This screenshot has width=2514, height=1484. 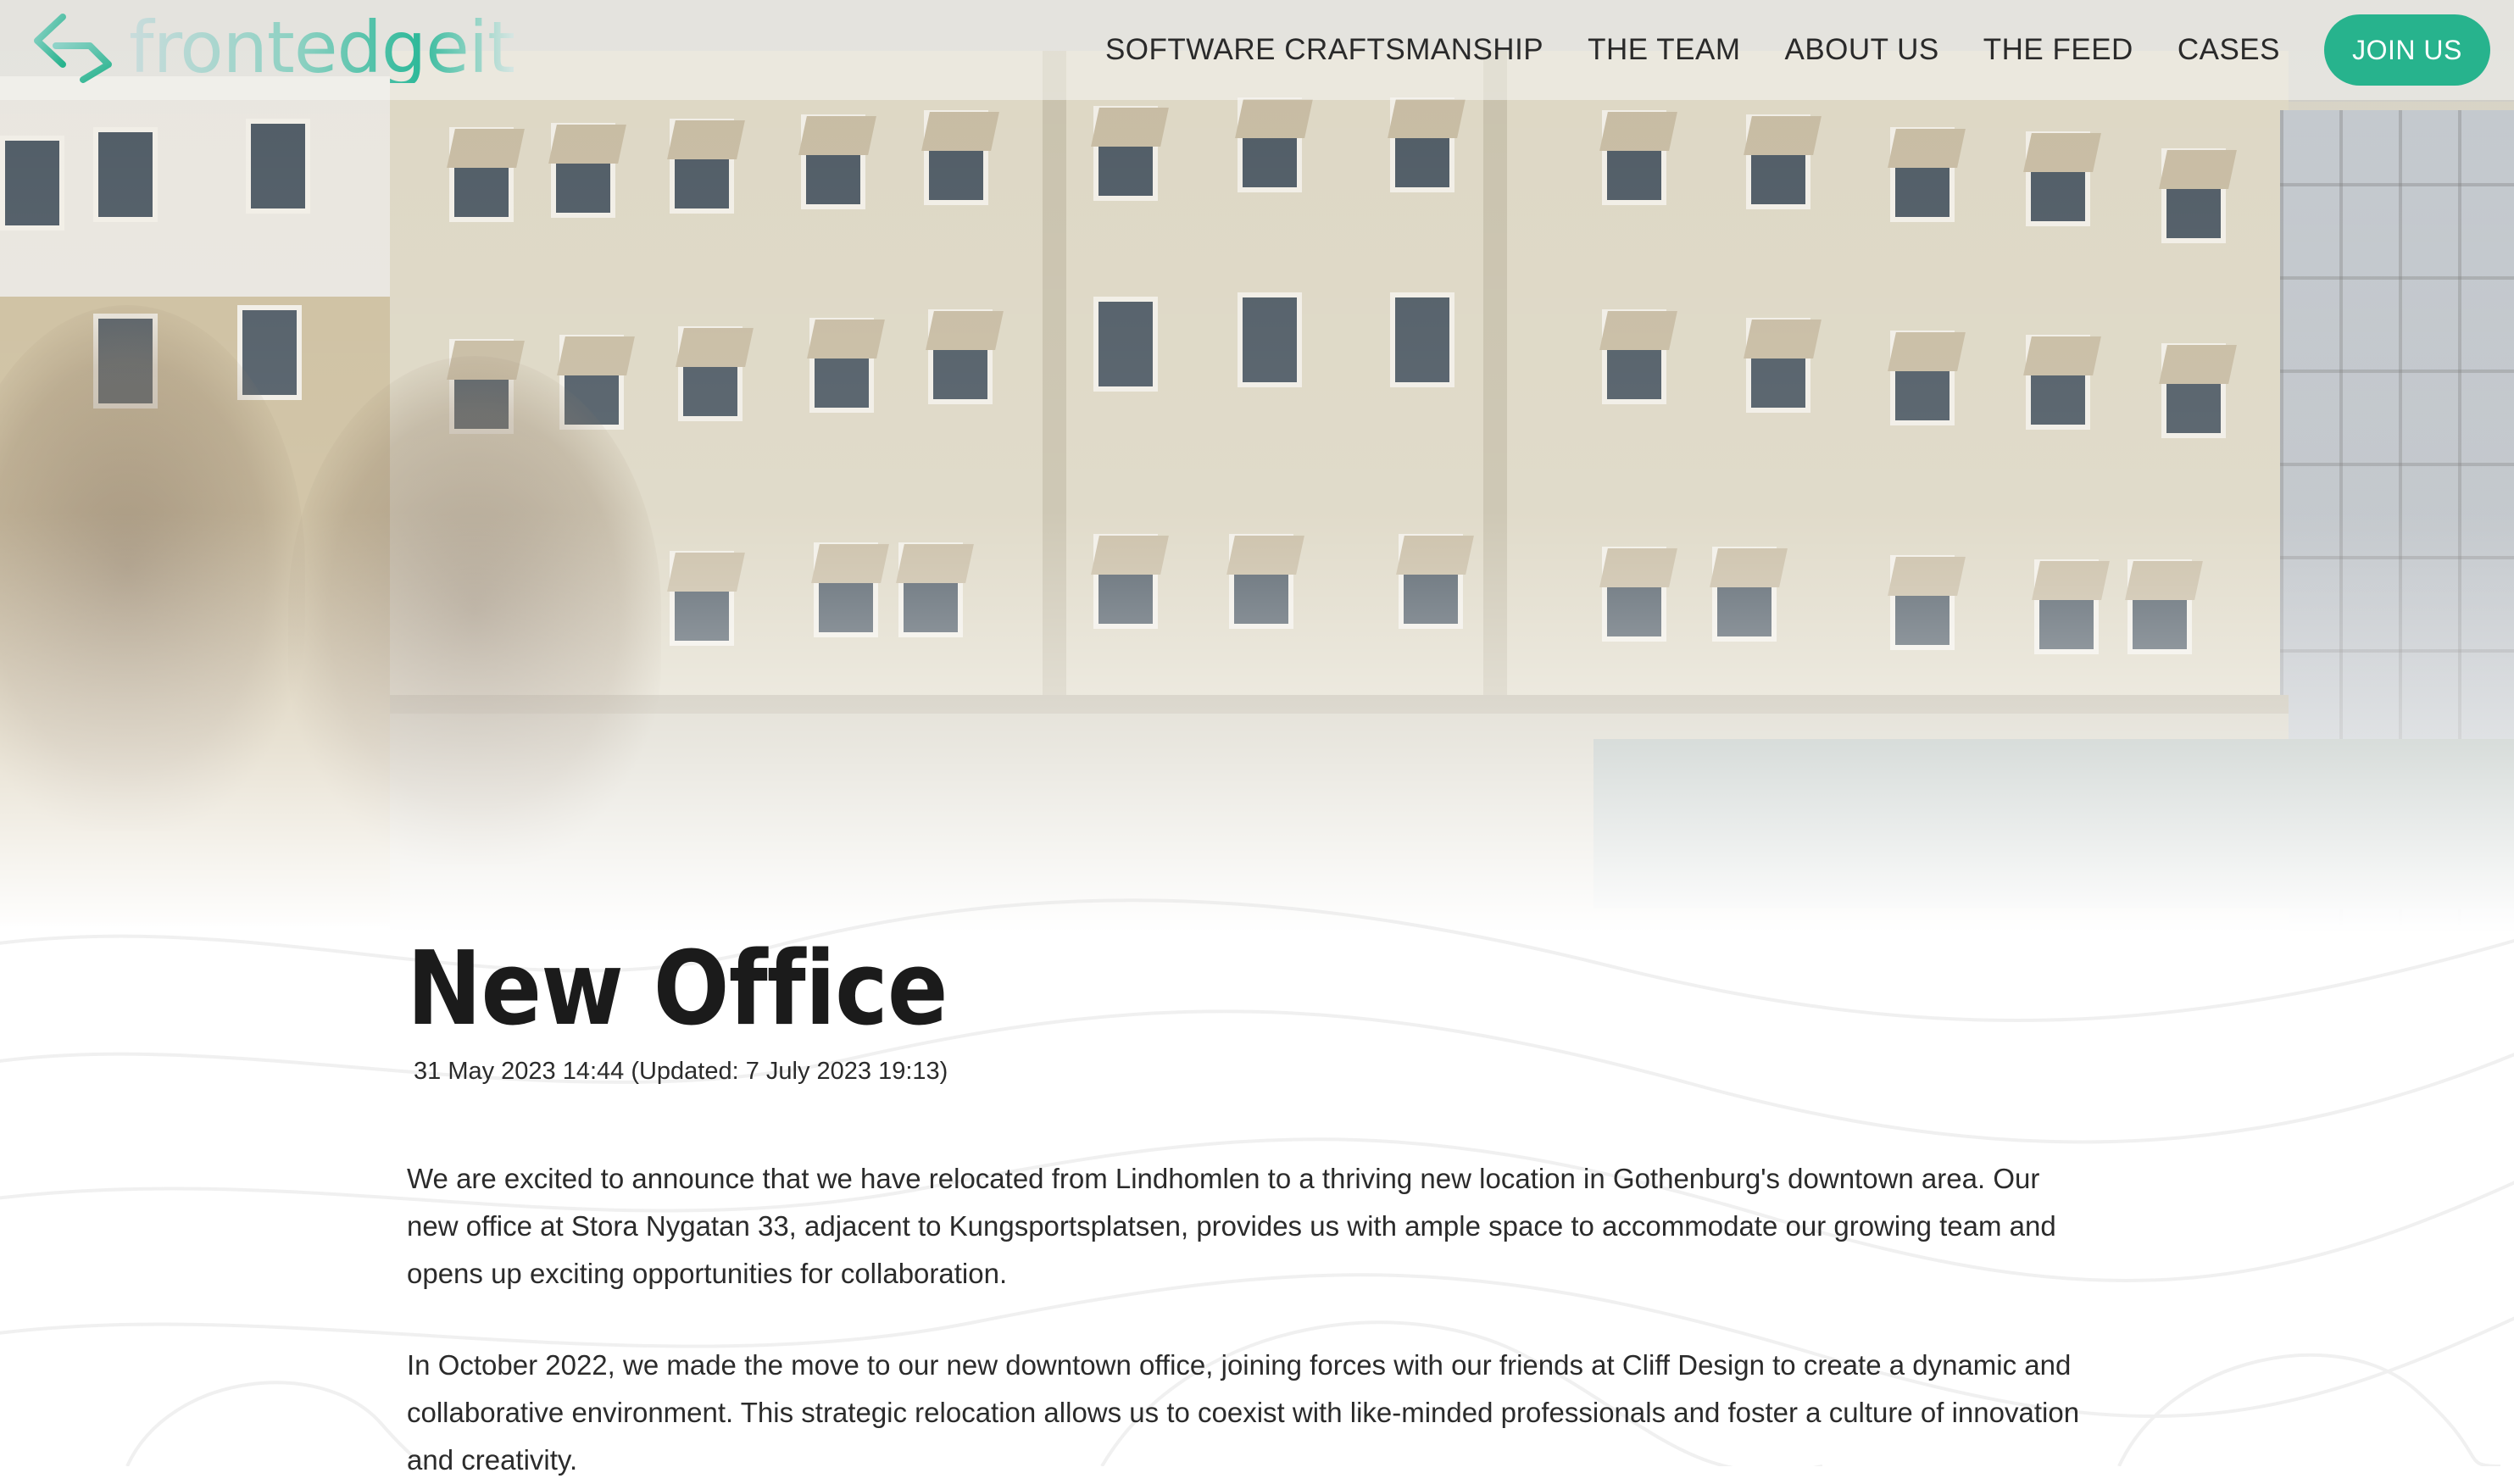 What do you see at coordinates (519, 1071) in the screenshot?
I see `published-date: 31 May 2023 14:44` at bounding box center [519, 1071].